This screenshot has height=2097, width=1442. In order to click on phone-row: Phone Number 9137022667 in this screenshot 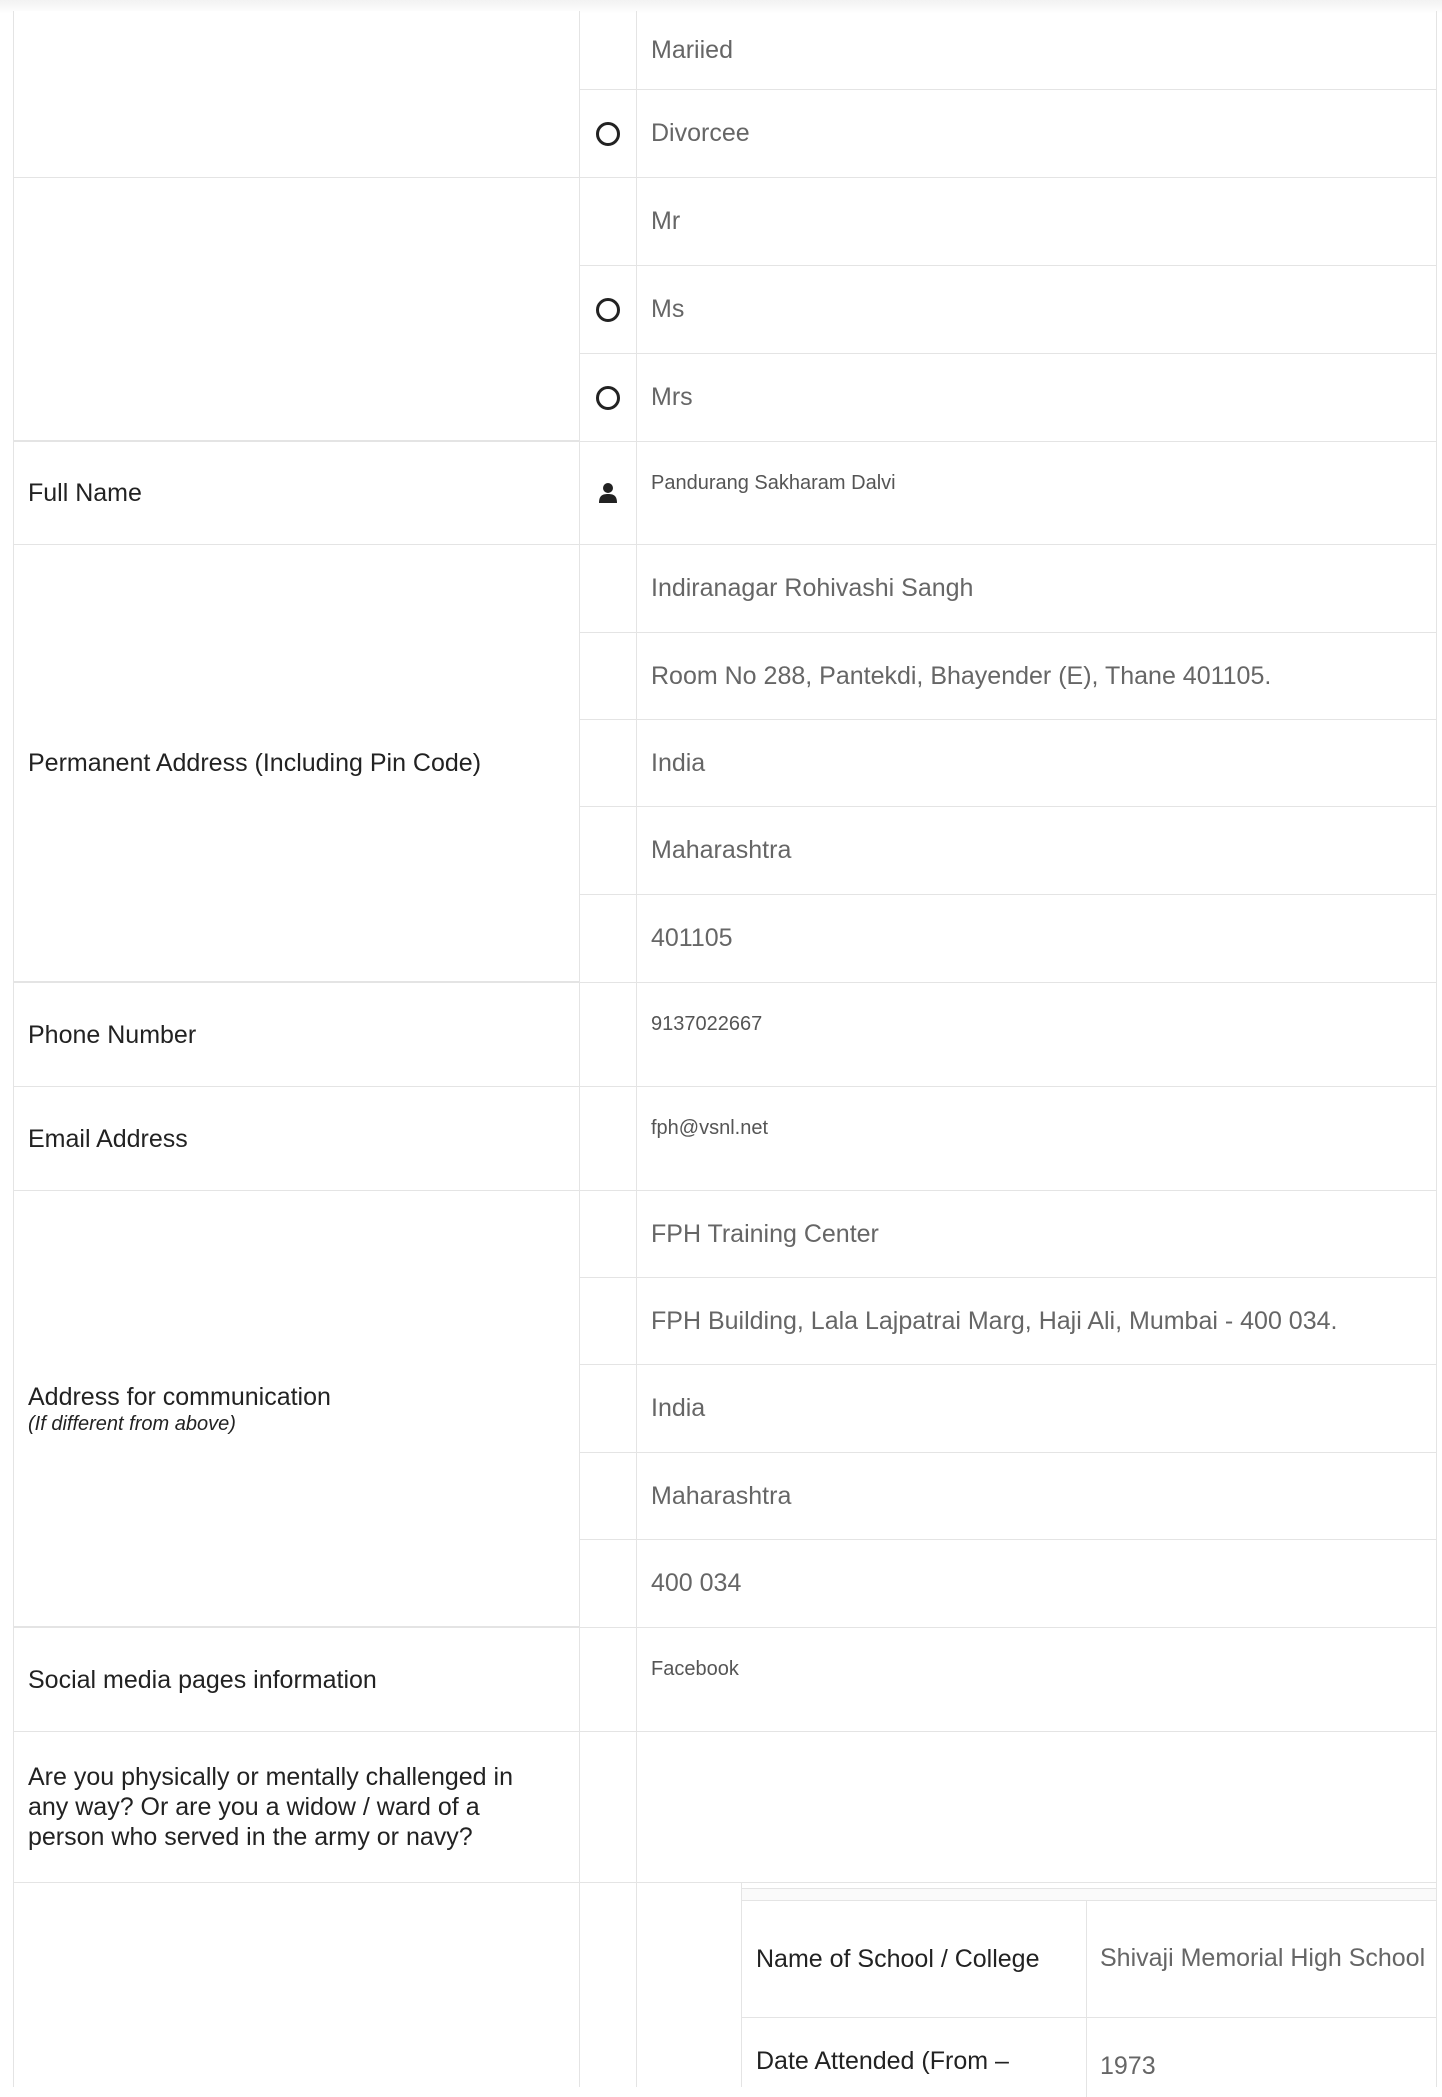, I will do `click(725, 1035)`.